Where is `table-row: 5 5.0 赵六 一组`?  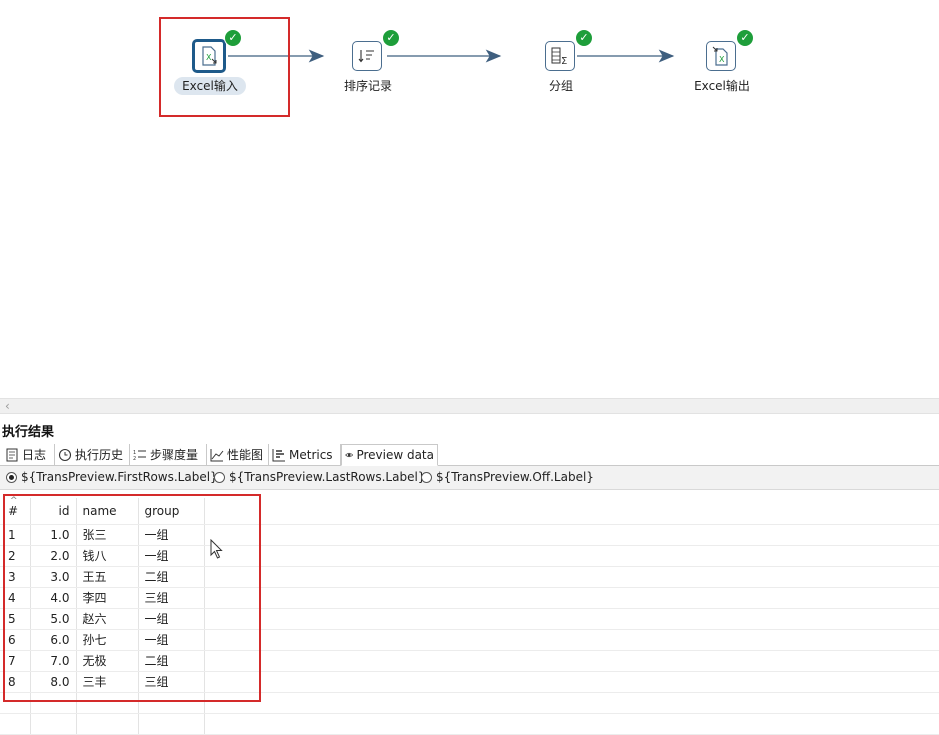 table-row: 5 5.0 赵六 一组 is located at coordinates (469, 619).